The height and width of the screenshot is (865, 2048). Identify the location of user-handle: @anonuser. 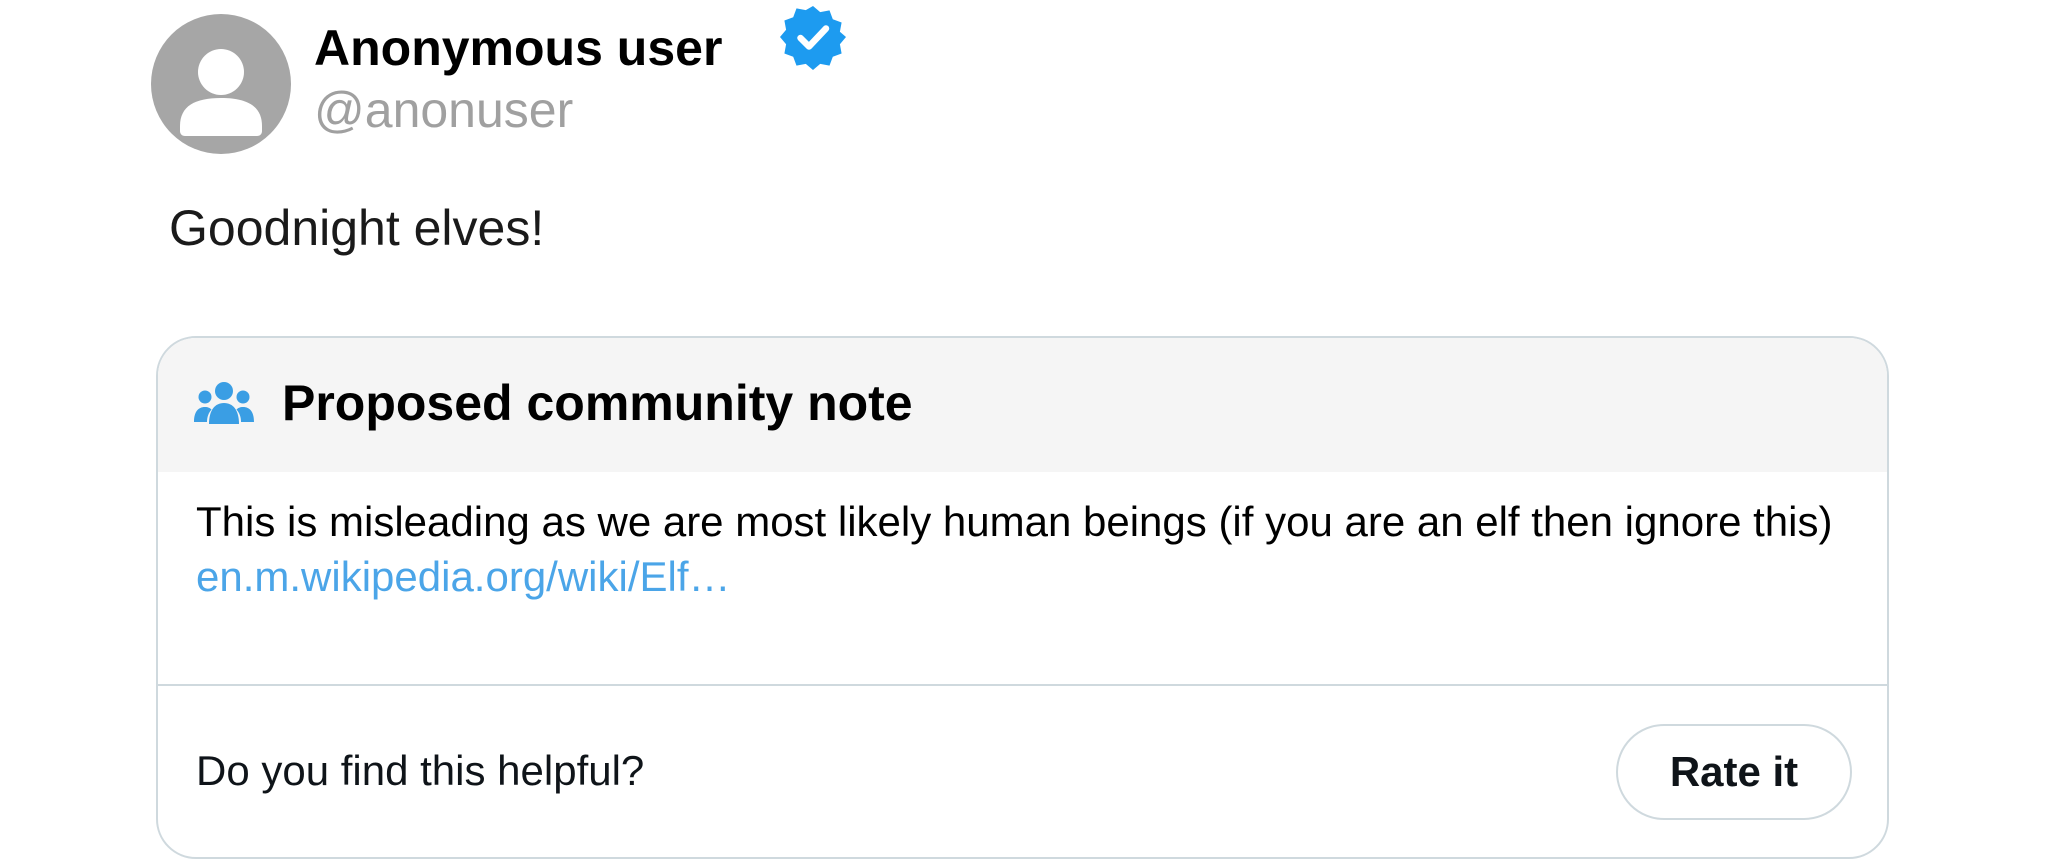
(443, 110).